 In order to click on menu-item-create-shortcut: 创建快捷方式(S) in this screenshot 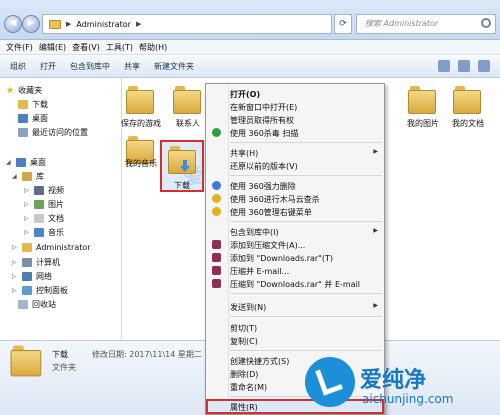, I will do `click(295, 360)`.